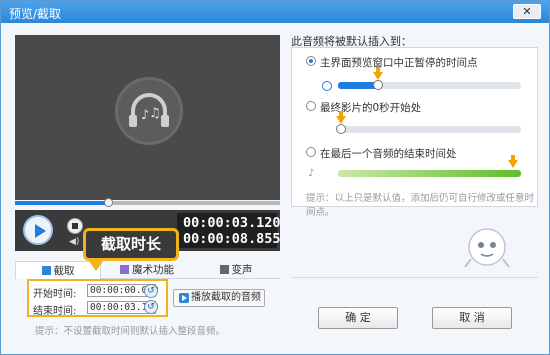 The image size is (550, 355). What do you see at coordinates (96, 266) in the screenshot?
I see `callout-pointer` at bounding box center [96, 266].